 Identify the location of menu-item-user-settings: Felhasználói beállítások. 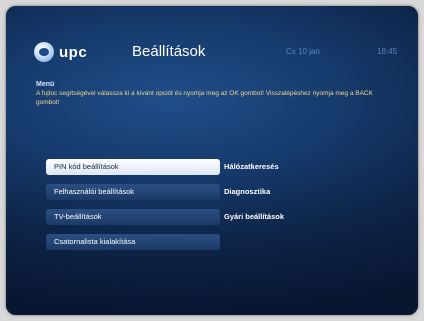
(133, 192).